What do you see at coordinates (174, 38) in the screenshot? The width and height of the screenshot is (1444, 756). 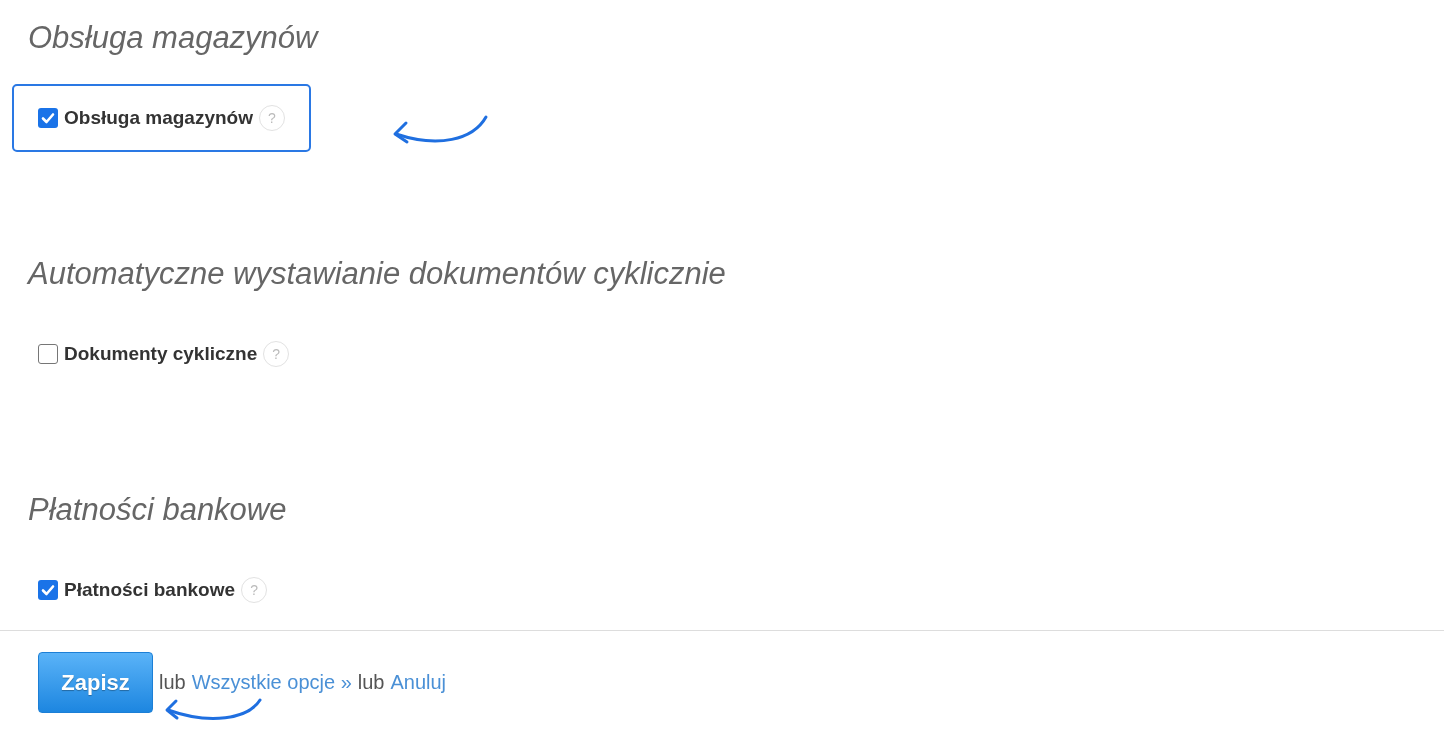 I see `section-title: Obsługa magazynów` at bounding box center [174, 38].